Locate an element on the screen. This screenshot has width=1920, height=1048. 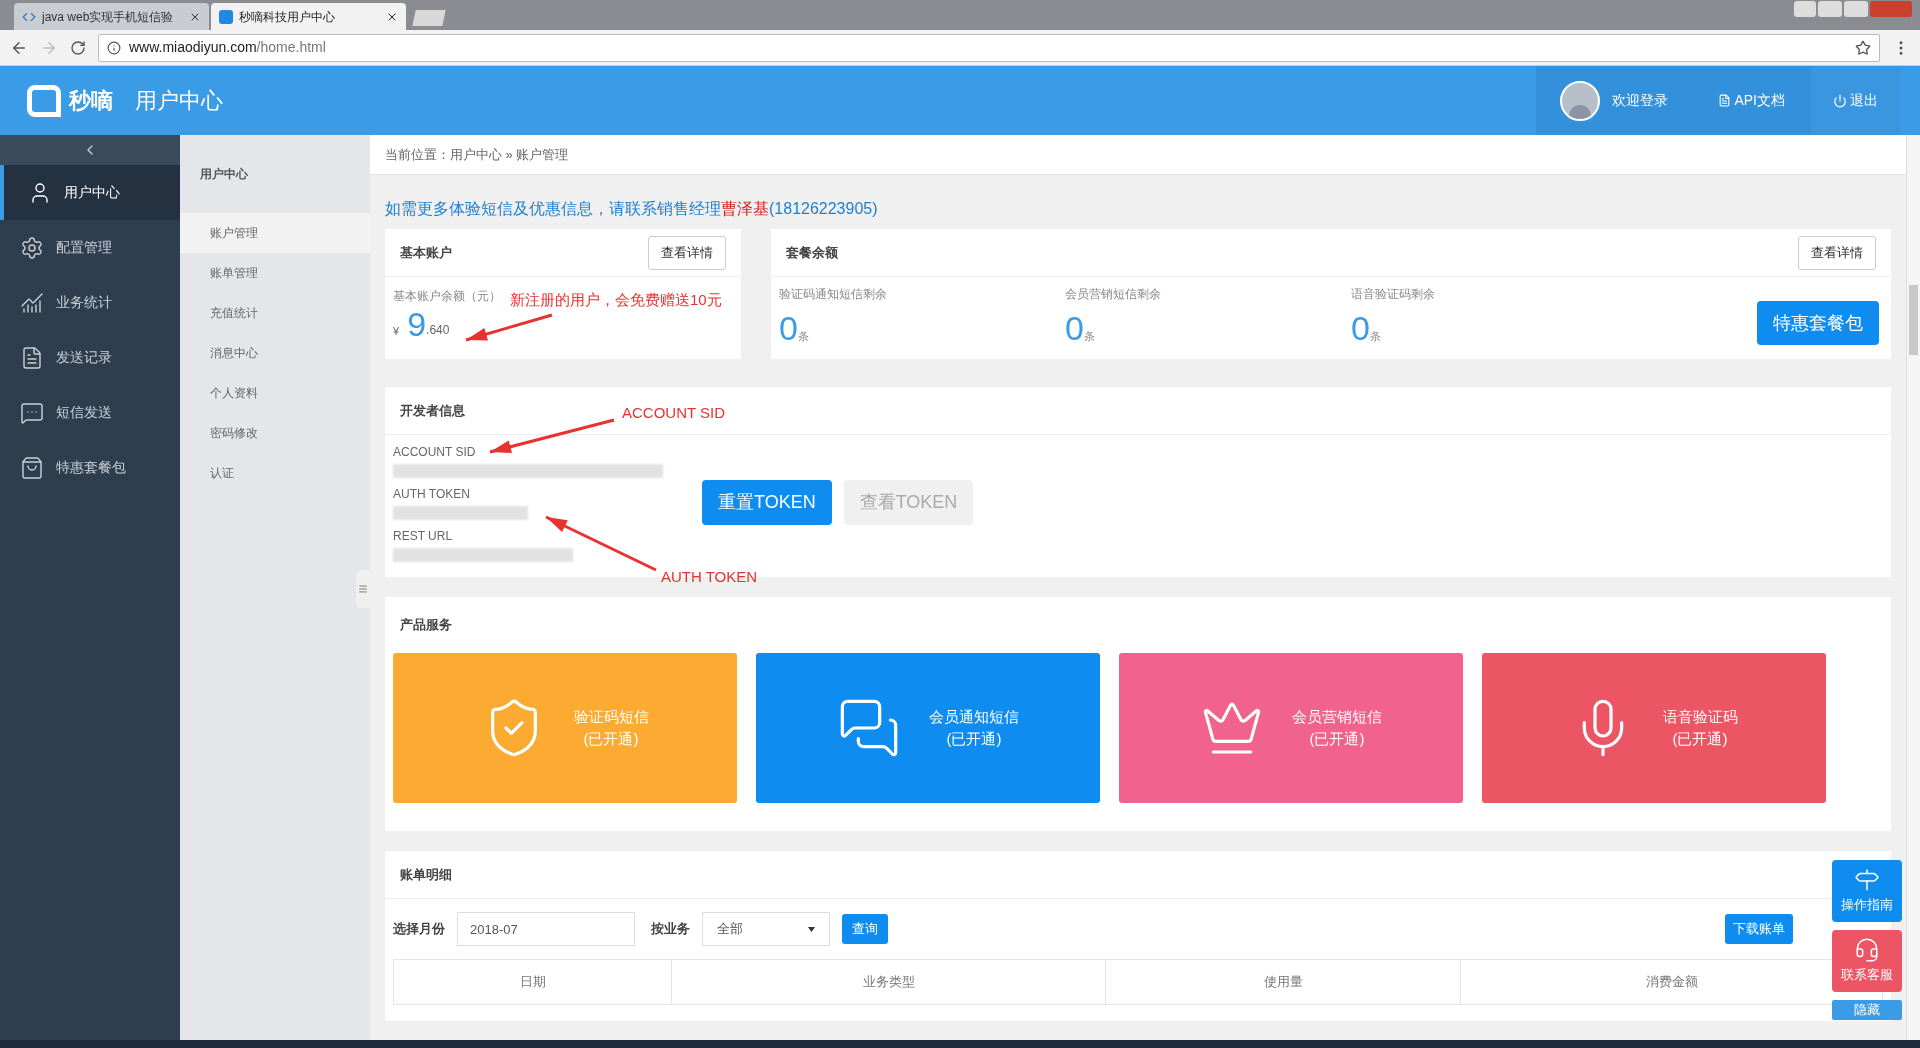
sidebar-item: 短信发送 is located at coordinates (90, 412).